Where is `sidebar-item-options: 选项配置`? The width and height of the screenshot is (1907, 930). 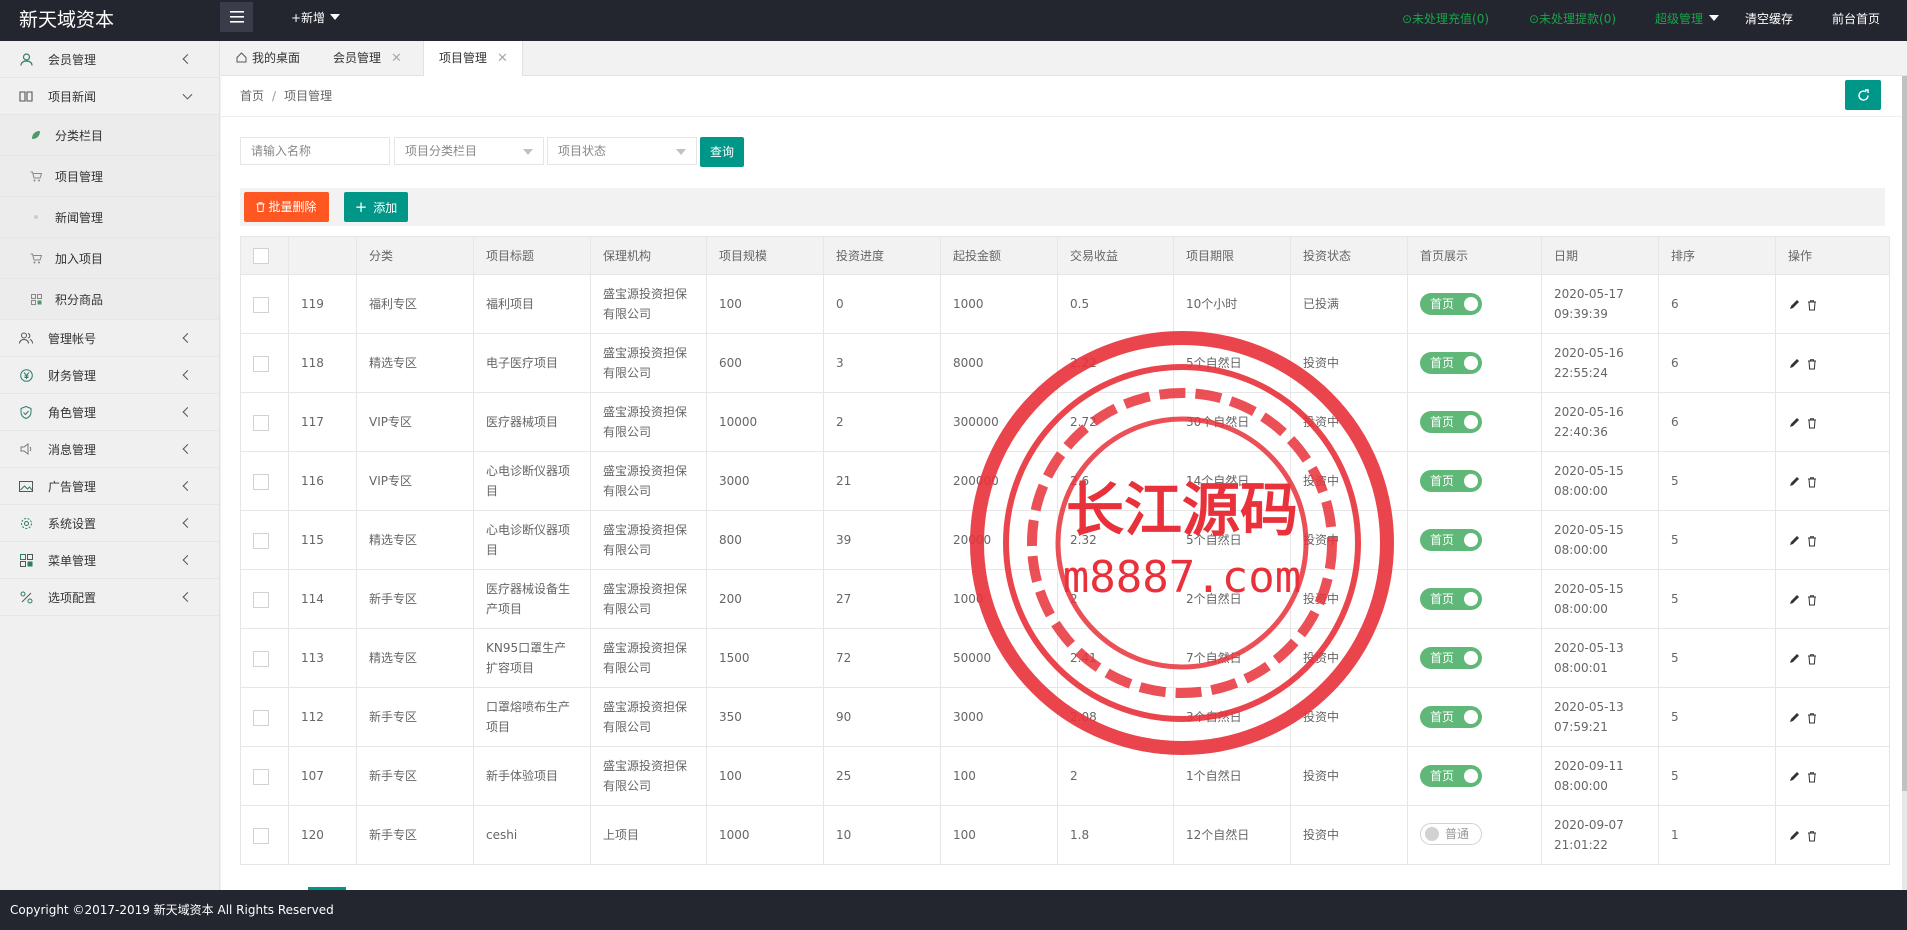 sidebar-item-options: 选项配置 is located at coordinates (109, 597).